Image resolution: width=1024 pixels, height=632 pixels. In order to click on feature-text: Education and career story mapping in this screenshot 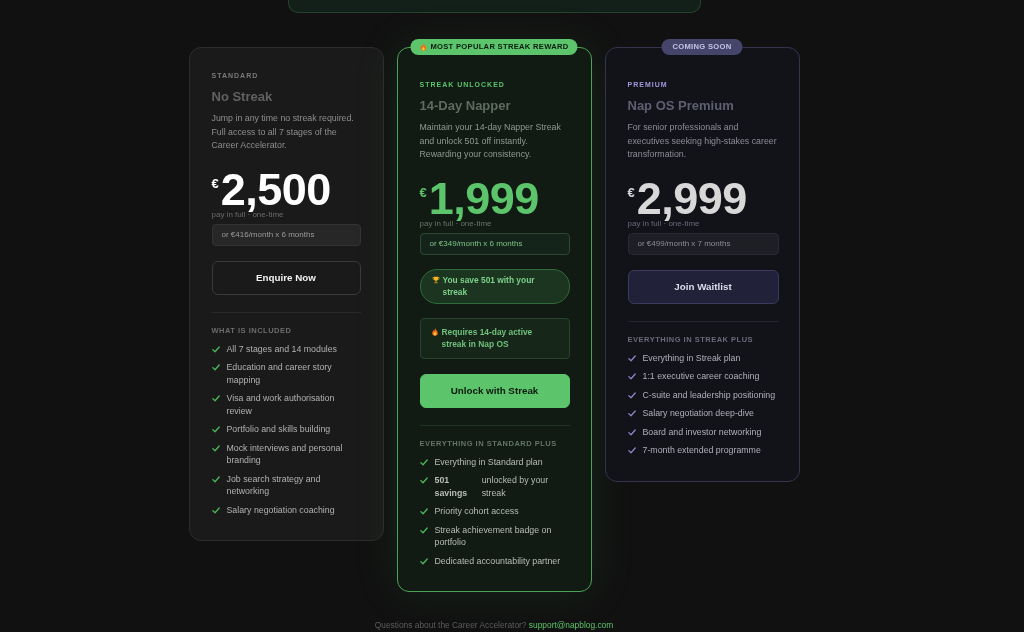, I will do `click(279, 373)`.